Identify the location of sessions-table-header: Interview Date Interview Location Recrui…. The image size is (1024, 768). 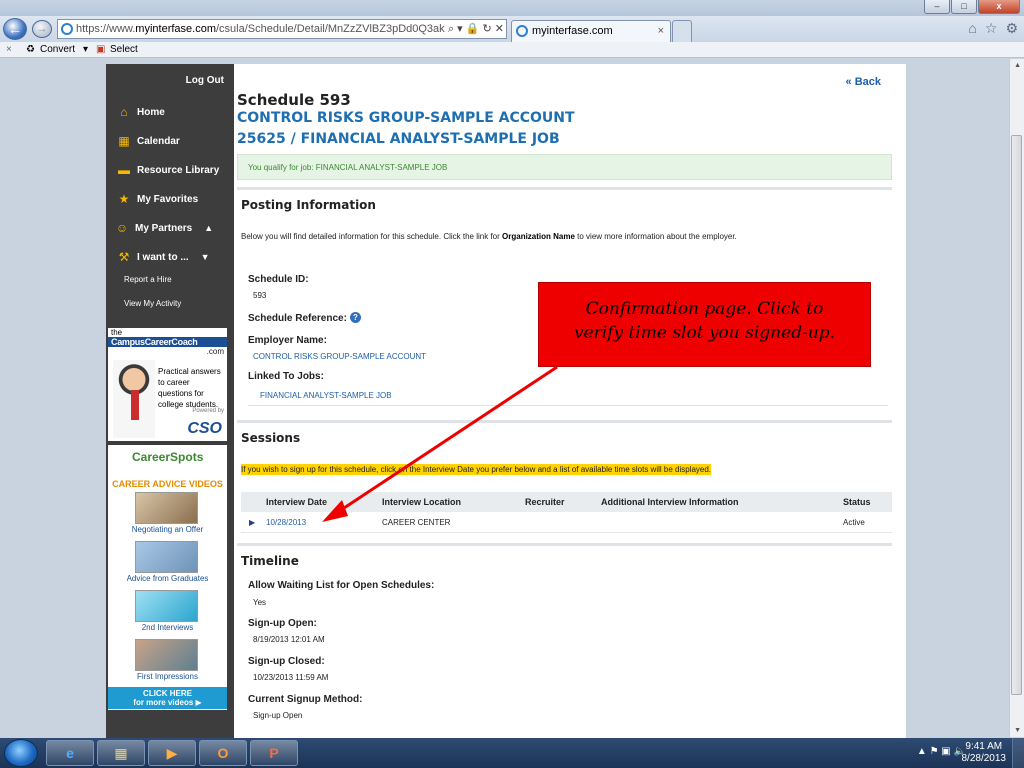
(566, 502).